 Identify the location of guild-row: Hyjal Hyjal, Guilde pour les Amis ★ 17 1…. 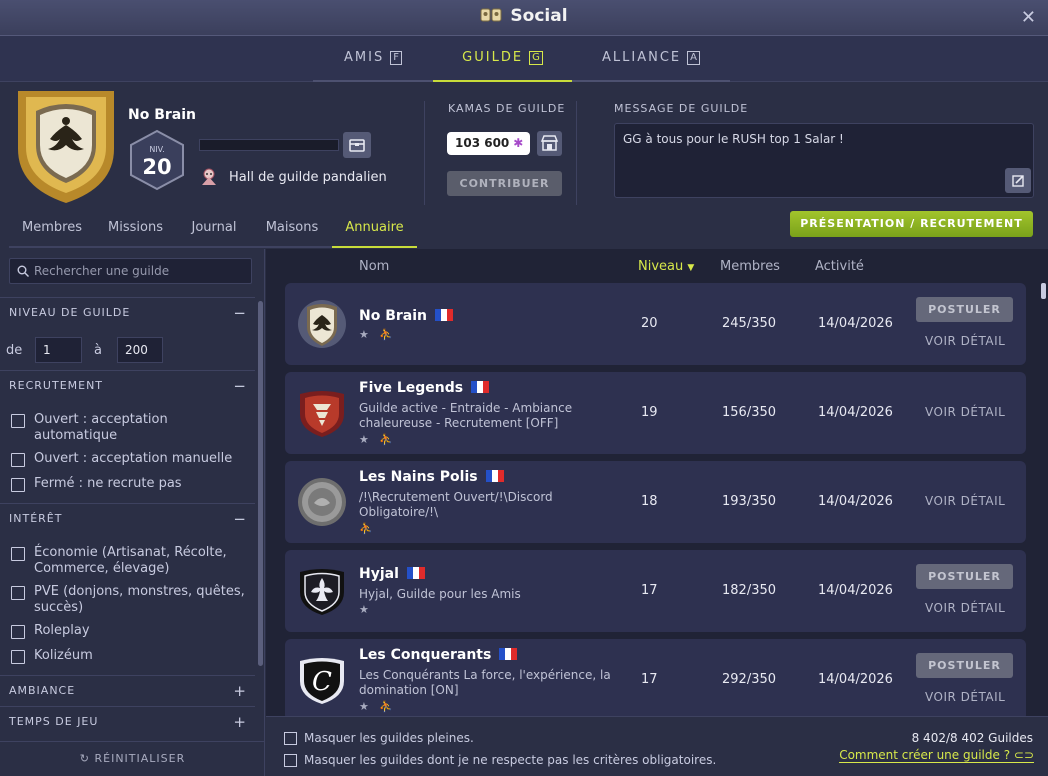
(655, 591).